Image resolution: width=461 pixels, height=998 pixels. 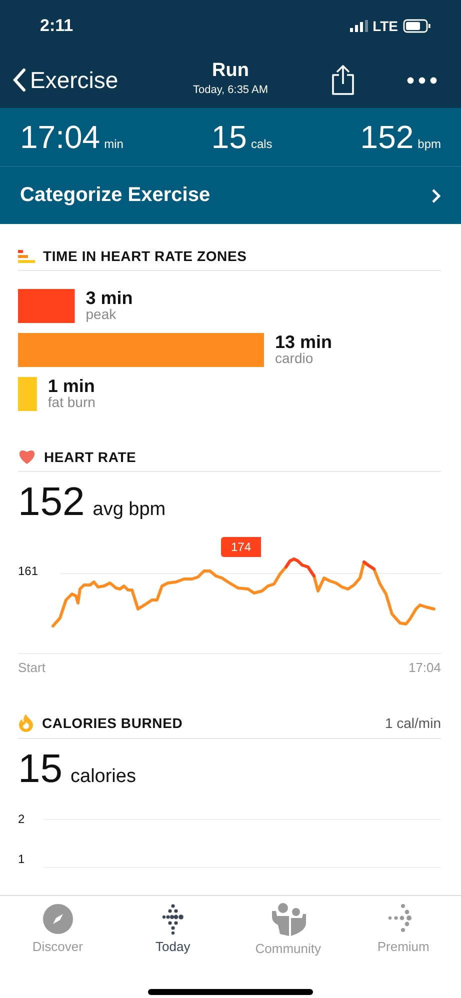 What do you see at coordinates (412, 722) in the screenshot?
I see `calorie-rate: 1 cal/min` at bounding box center [412, 722].